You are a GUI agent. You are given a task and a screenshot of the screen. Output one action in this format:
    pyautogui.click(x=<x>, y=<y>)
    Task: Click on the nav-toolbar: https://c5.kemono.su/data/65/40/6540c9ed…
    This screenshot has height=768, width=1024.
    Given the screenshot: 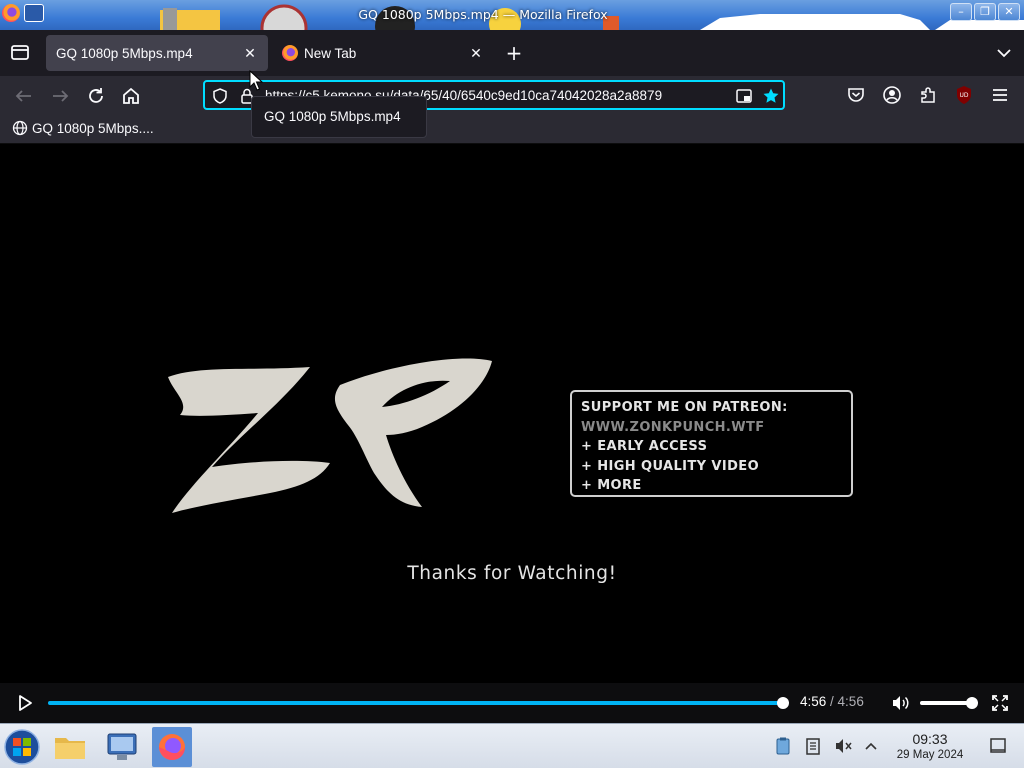 What is the action you would take?
    pyautogui.click(x=512, y=95)
    